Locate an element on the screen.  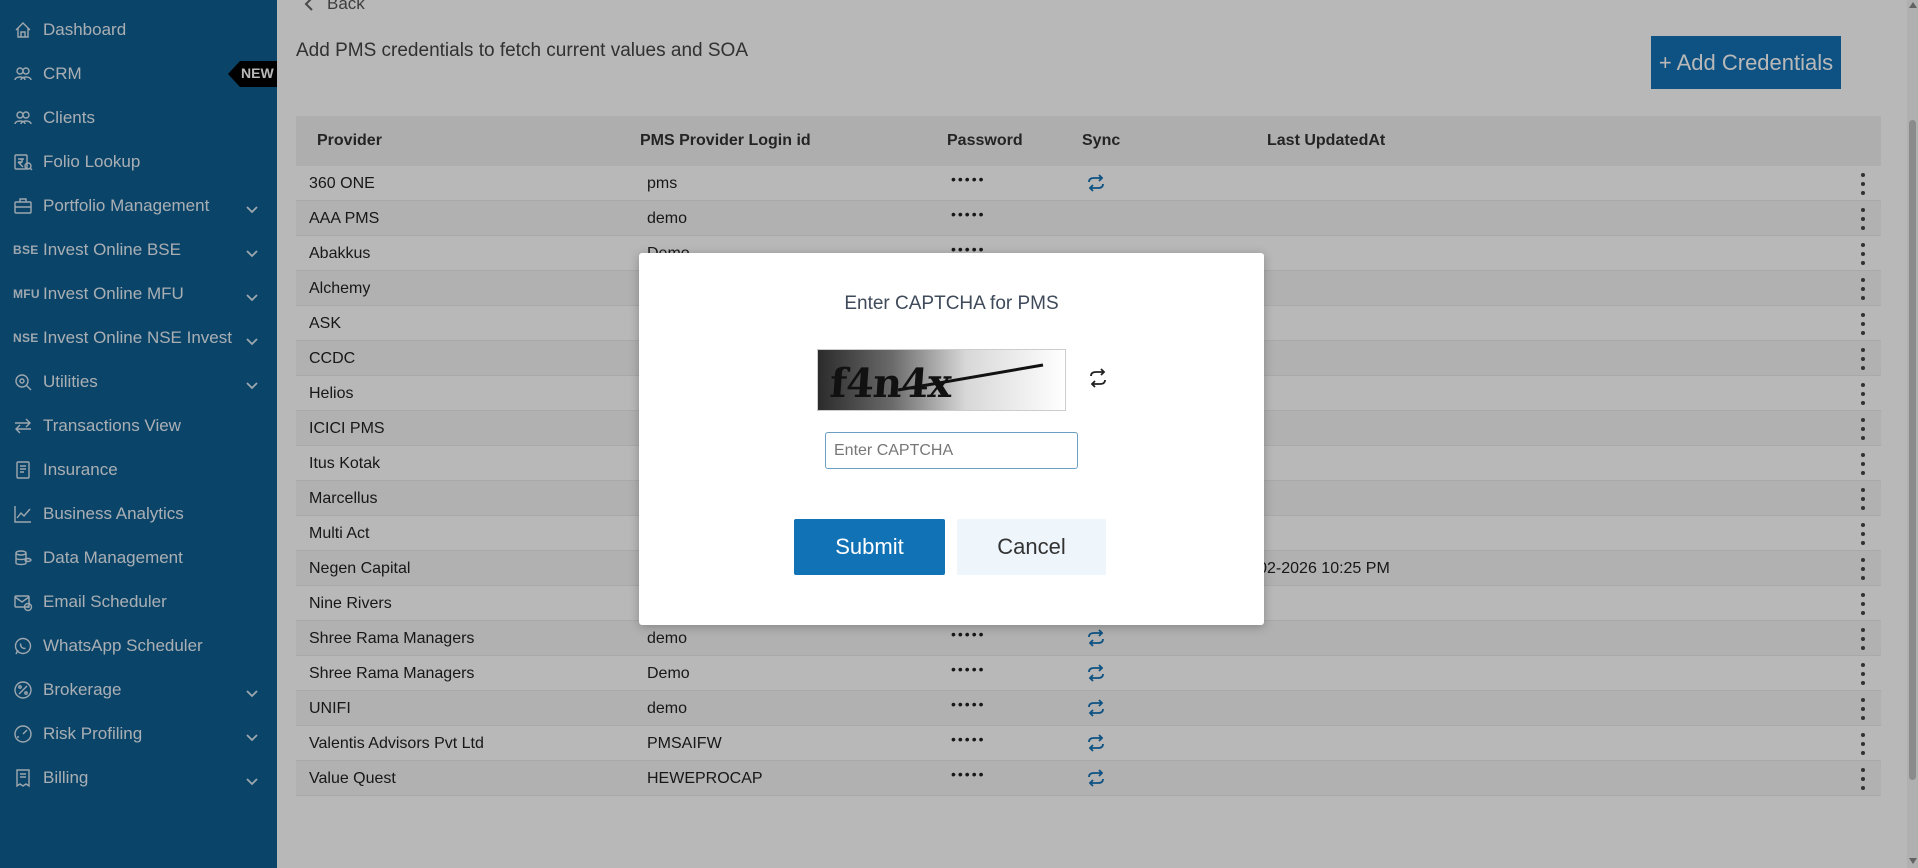
captcha-input is located at coordinates (951, 450).